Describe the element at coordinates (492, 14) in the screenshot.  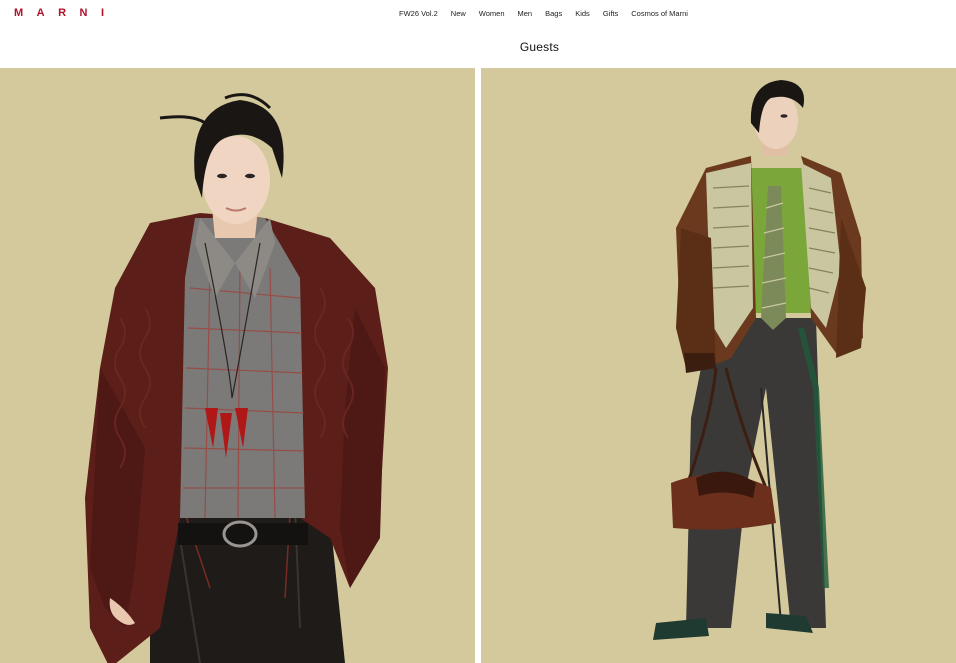
I see `nav-item-women: Women` at that location.